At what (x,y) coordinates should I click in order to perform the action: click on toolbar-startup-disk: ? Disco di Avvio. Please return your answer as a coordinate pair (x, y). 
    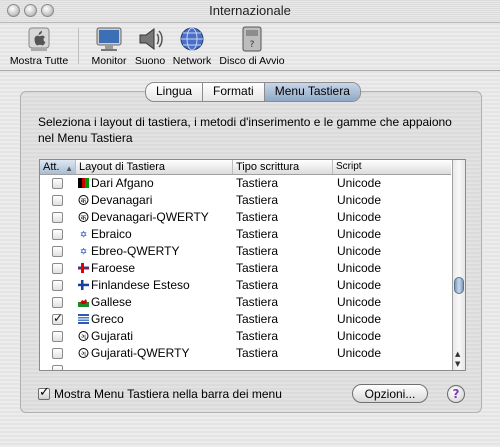
    Looking at the image, I should click on (252, 45).